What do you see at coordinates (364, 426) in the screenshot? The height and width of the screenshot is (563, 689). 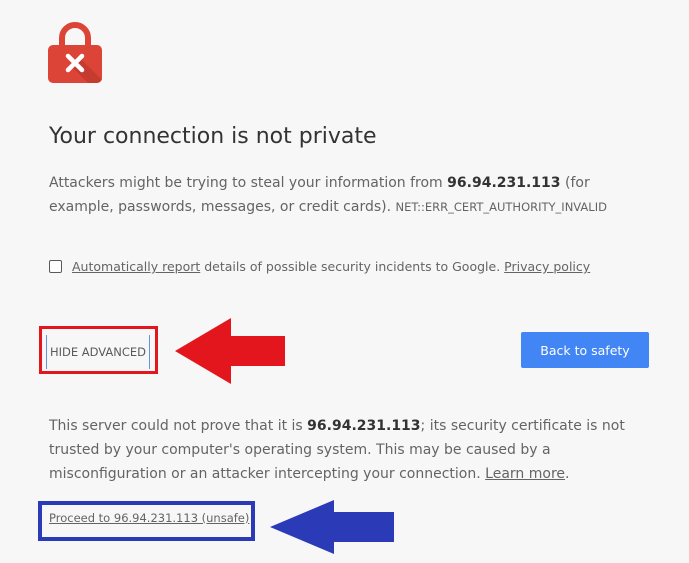 I see `details-host: 96.94.231.113` at bounding box center [364, 426].